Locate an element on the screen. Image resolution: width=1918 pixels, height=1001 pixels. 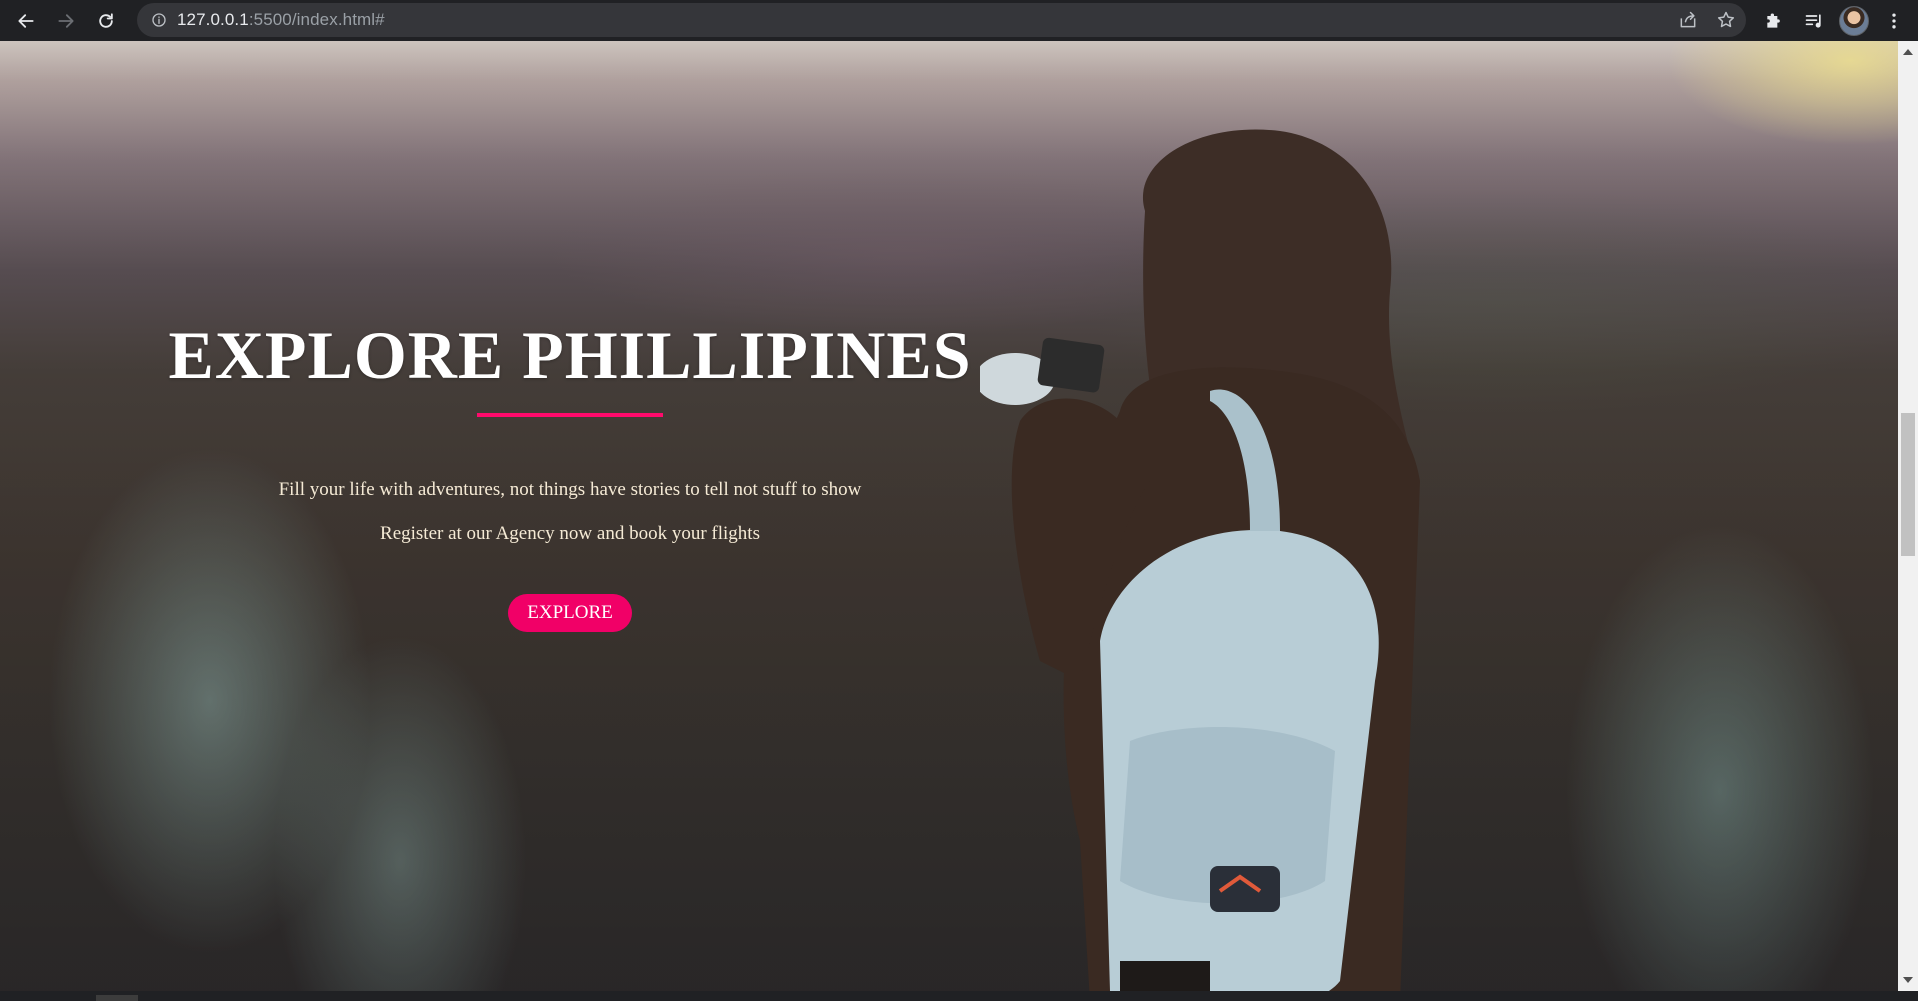
browser-toolbar: 127.0.0.1:5500/index.html# is located at coordinates (959, 20).